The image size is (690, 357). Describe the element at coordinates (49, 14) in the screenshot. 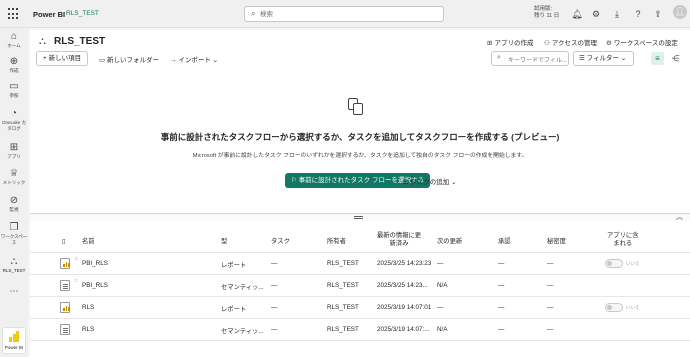

I see `app-name: Power BI` at that location.